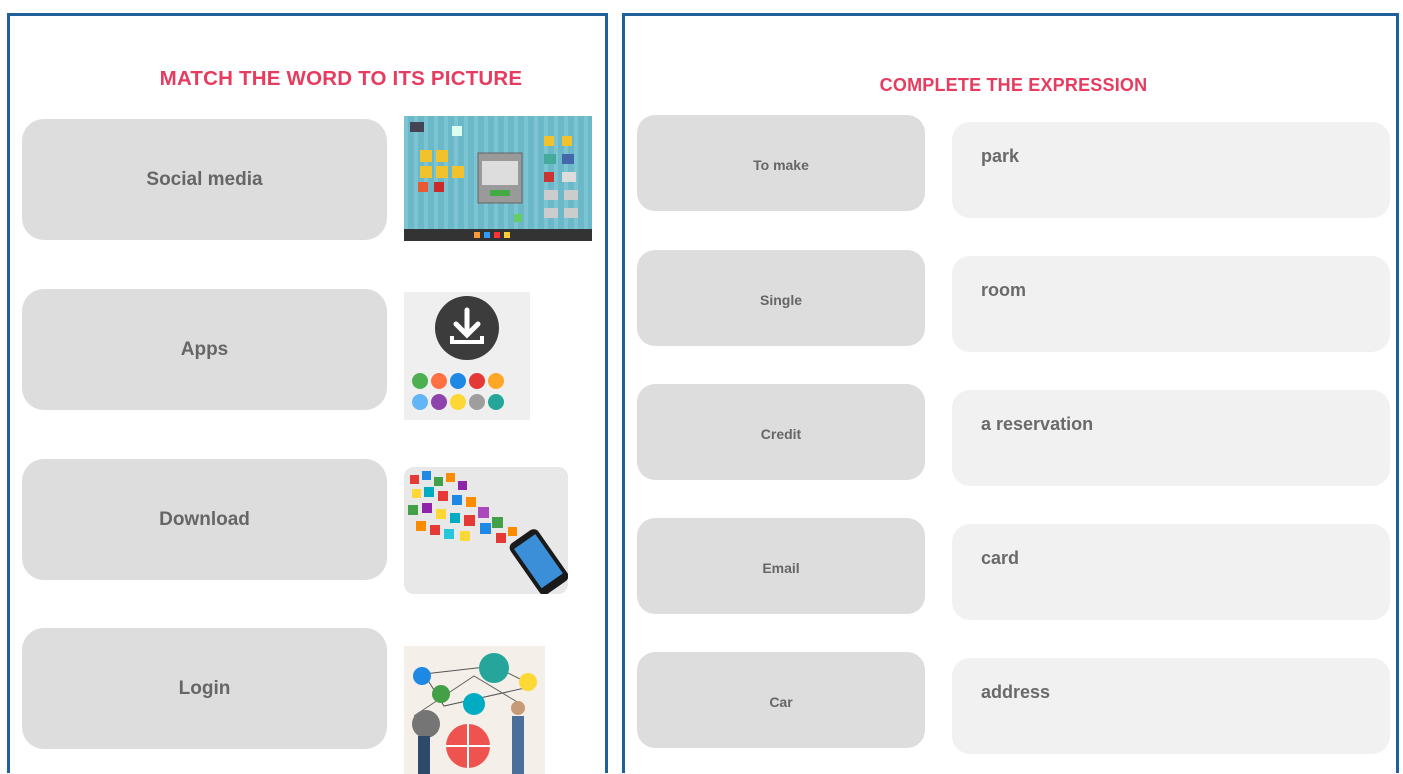 Image resolution: width=1403 pixels, height=774 pixels. Describe the element at coordinates (486, 530) in the screenshot. I see `phone-apps-burst-picture` at that location.